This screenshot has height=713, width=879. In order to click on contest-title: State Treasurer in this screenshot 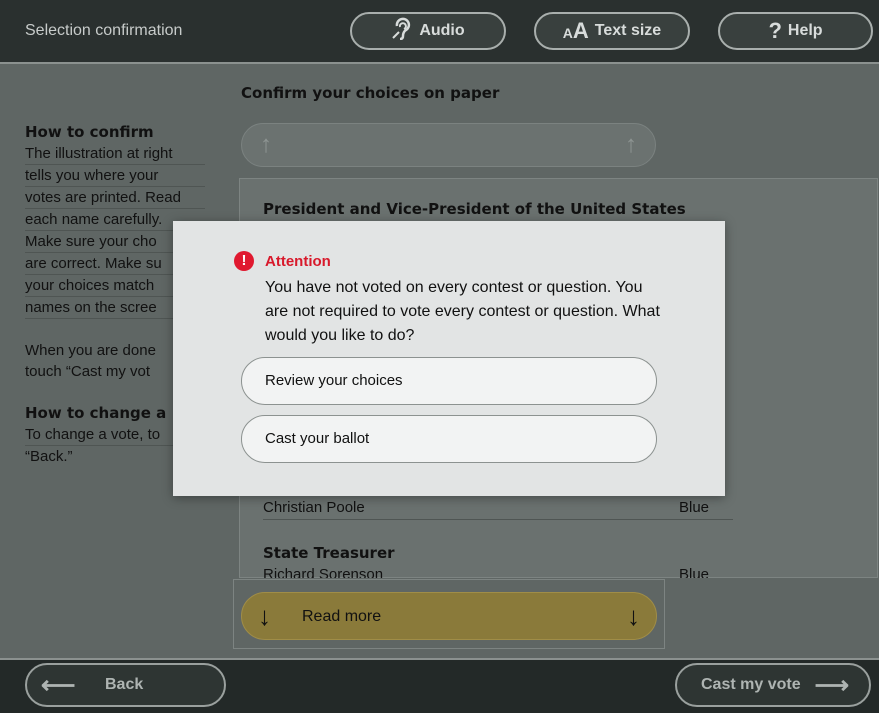, I will do `click(329, 553)`.